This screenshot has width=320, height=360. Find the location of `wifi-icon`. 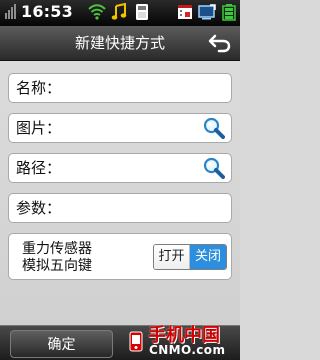

wifi-icon is located at coordinates (97, 12).